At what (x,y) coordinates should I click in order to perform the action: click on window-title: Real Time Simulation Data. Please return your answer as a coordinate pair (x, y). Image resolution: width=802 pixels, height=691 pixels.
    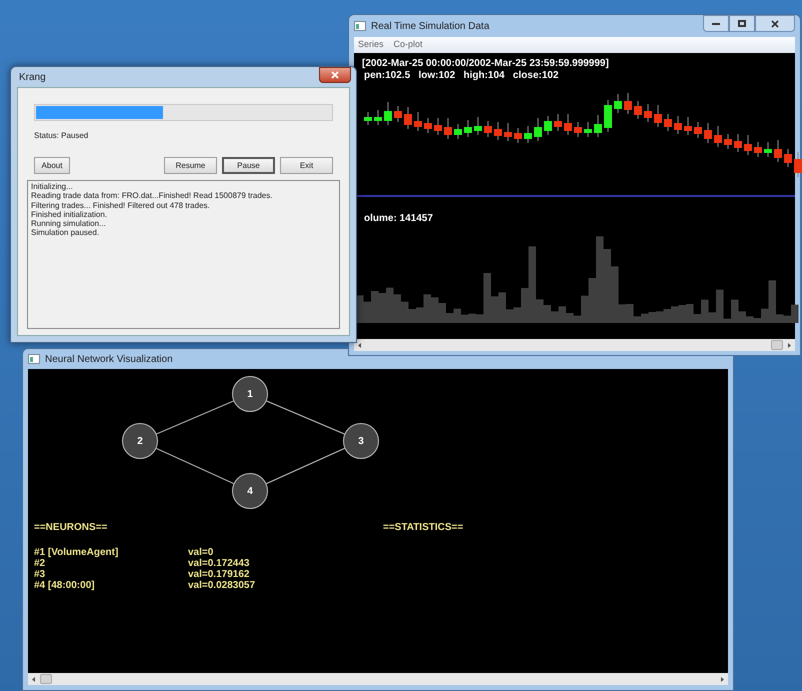
    Looking at the image, I should click on (430, 27).